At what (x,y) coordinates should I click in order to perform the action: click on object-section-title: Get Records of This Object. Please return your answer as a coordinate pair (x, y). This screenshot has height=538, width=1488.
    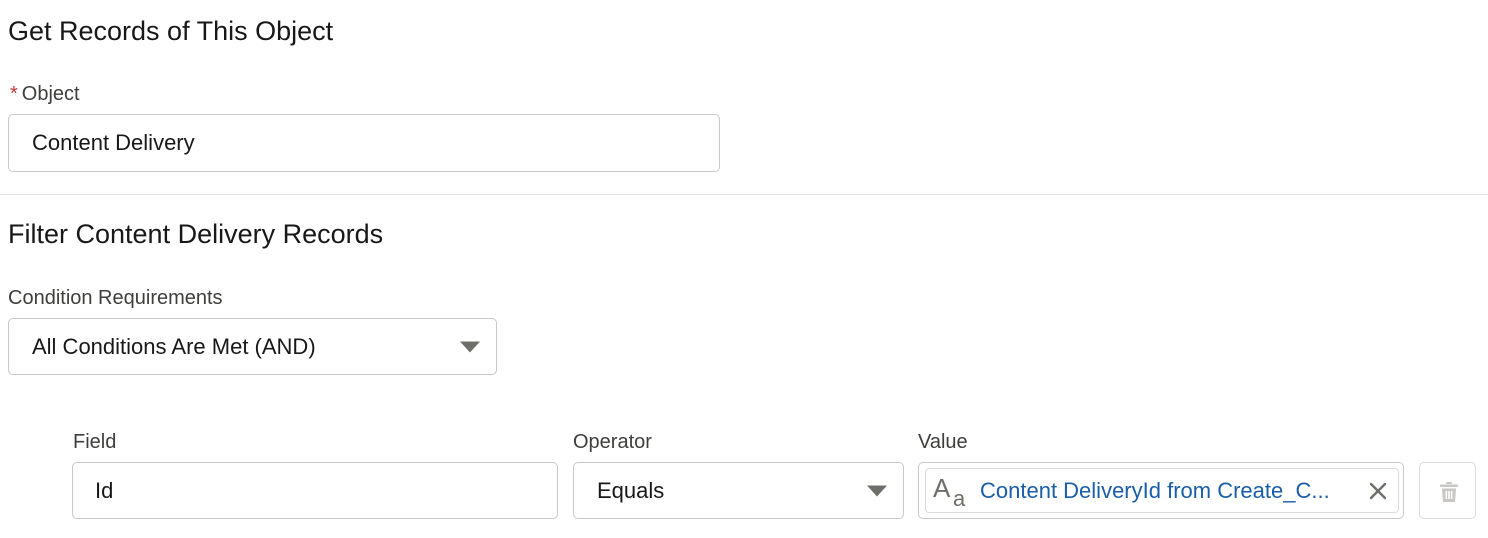
    Looking at the image, I should click on (171, 31).